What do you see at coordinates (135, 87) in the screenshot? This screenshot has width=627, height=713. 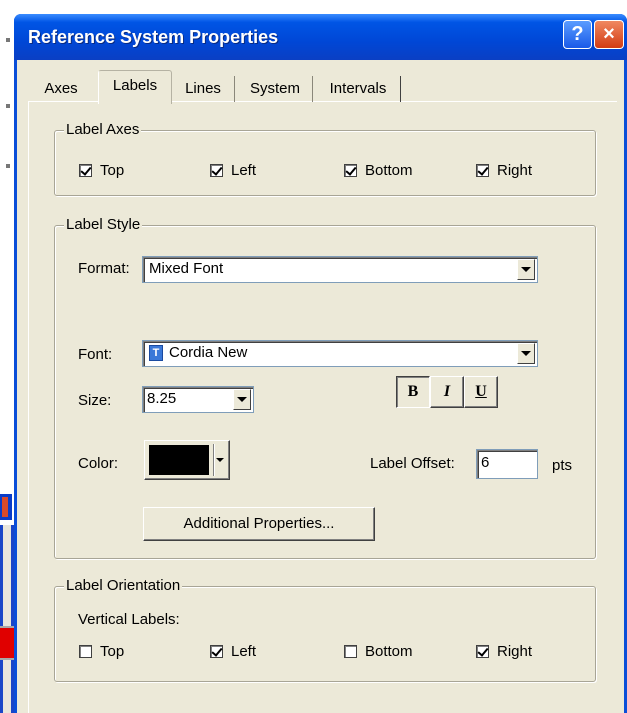 I see `tab-labels: Labels` at bounding box center [135, 87].